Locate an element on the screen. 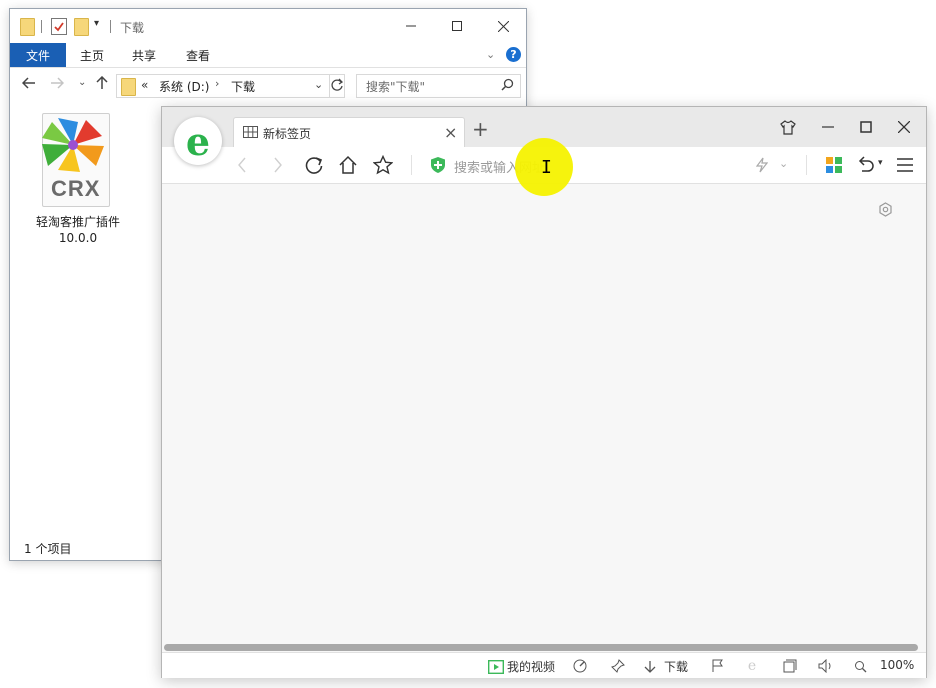 This screenshot has width=936, height=688. help-icon: ? is located at coordinates (513, 54).